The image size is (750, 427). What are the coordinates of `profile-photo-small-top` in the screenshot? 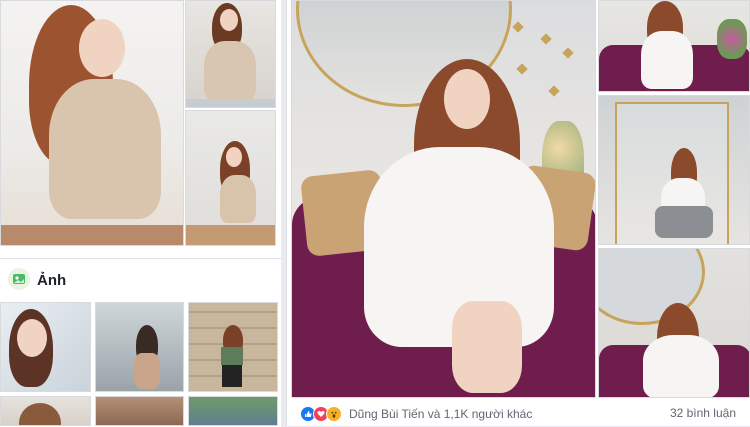 It's located at (230, 54).